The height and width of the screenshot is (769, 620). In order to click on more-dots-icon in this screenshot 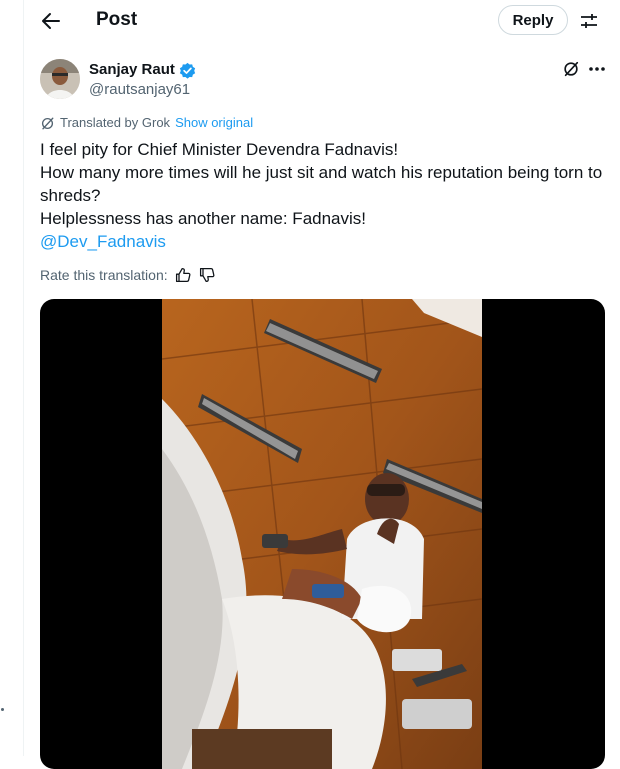, I will do `click(597, 69)`.